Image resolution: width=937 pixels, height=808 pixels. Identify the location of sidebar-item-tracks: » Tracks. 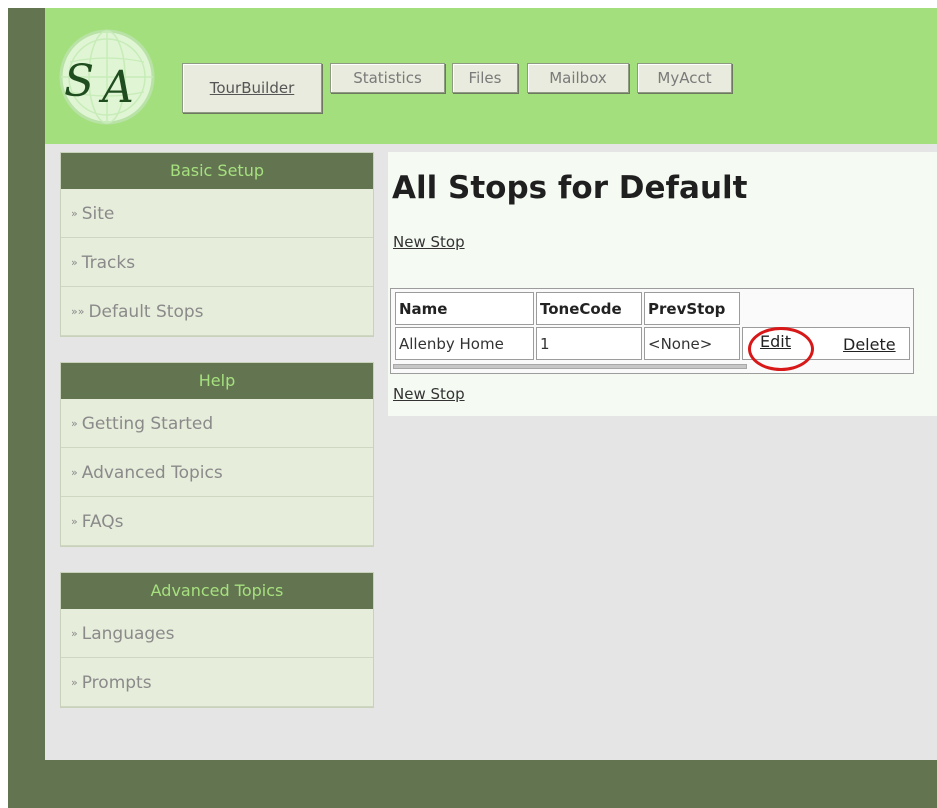
(217, 262).